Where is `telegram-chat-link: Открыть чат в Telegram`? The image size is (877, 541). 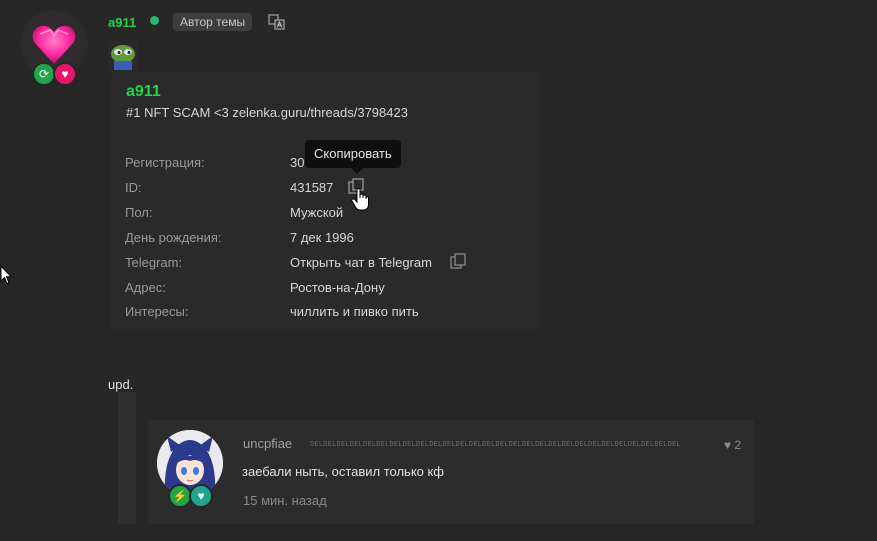
telegram-chat-link: Открыть чат в Telegram is located at coordinates (361, 262).